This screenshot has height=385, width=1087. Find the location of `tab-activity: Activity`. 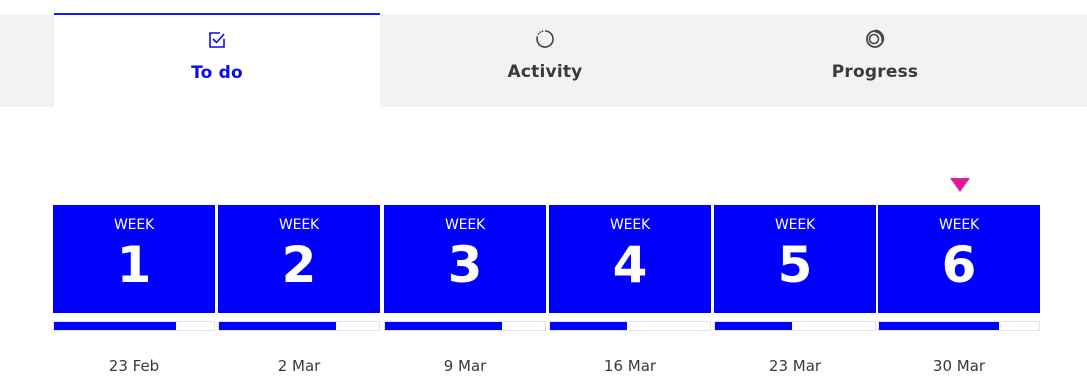

tab-activity: Activity is located at coordinates (545, 60).